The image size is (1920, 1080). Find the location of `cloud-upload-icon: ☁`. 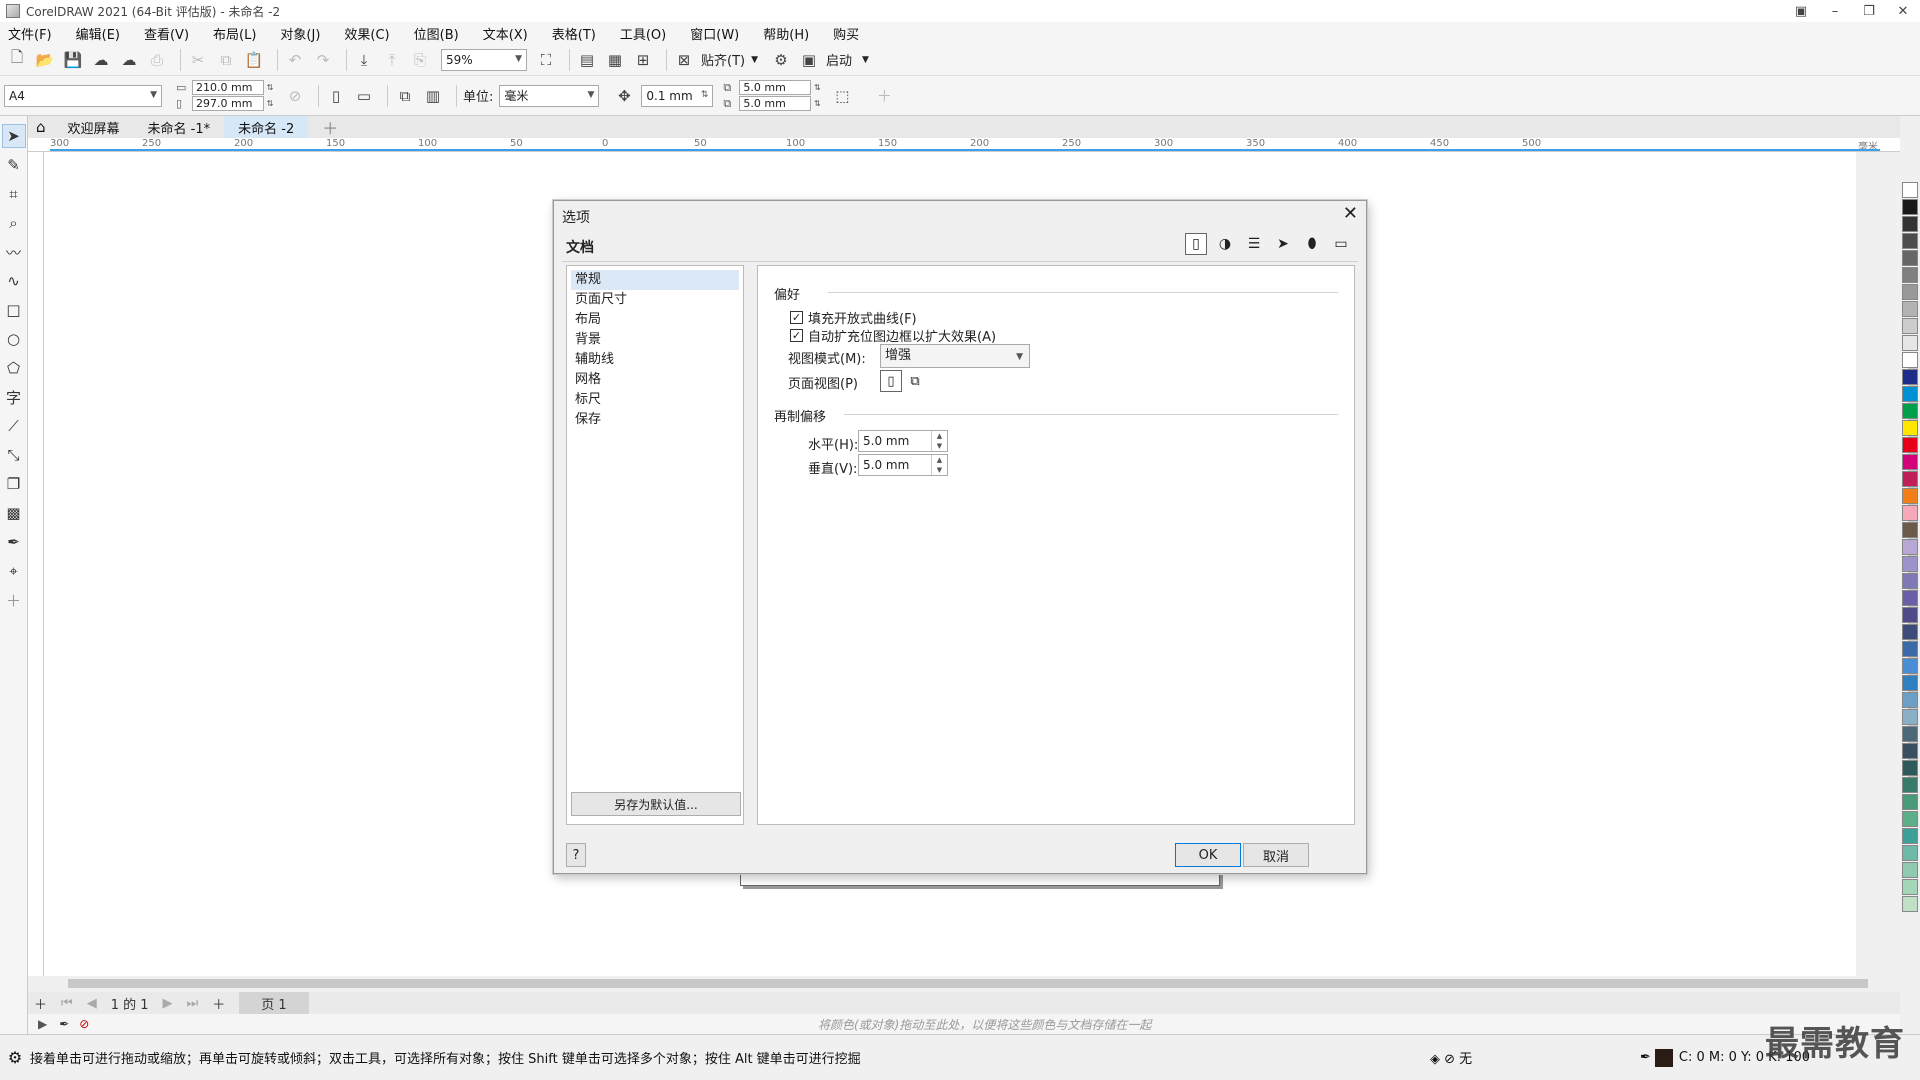

cloud-upload-icon: ☁ is located at coordinates (129, 60).